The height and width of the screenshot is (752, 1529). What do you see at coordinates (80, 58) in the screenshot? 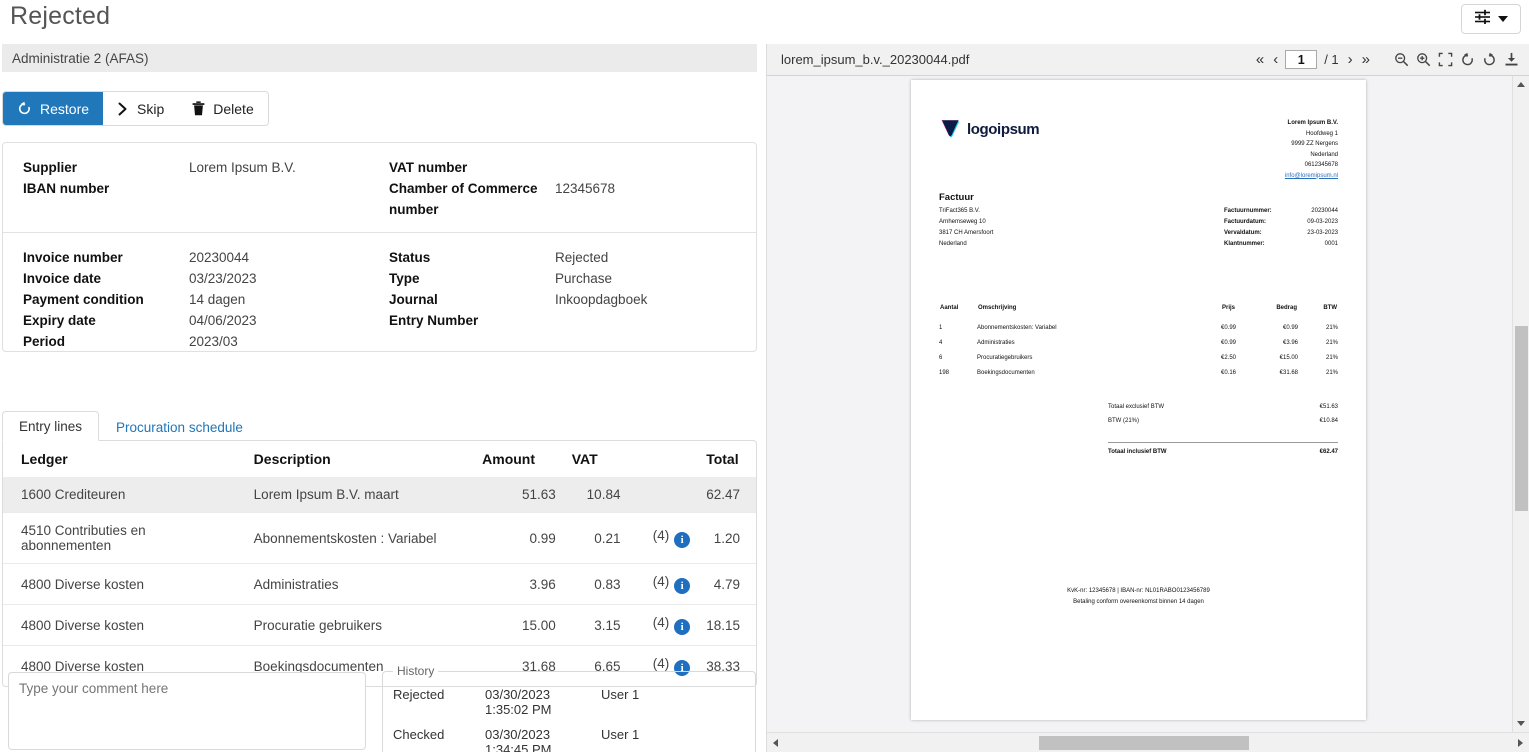
I see `administration-label: Administratie 2 (AFAS)` at bounding box center [80, 58].